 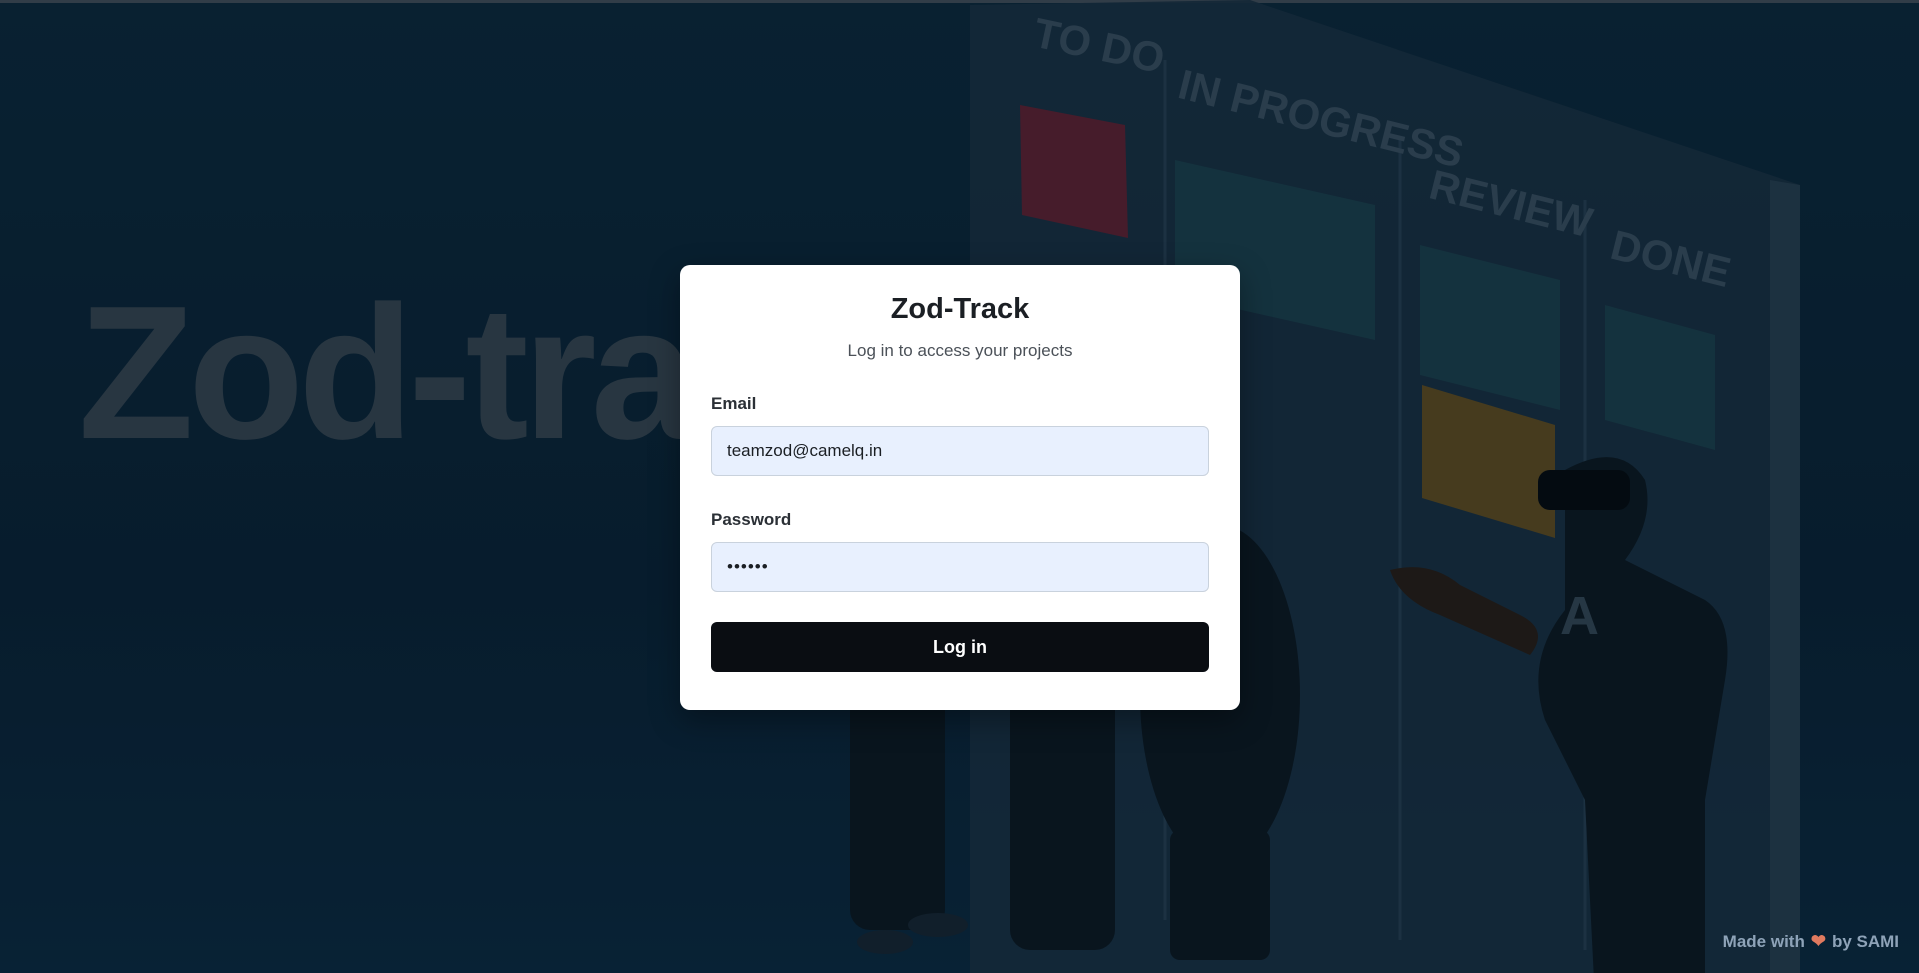 What do you see at coordinates (1818, 941) in the screenshot?
I see `heart-icon: ❤` at bounding box center [1818, 941].